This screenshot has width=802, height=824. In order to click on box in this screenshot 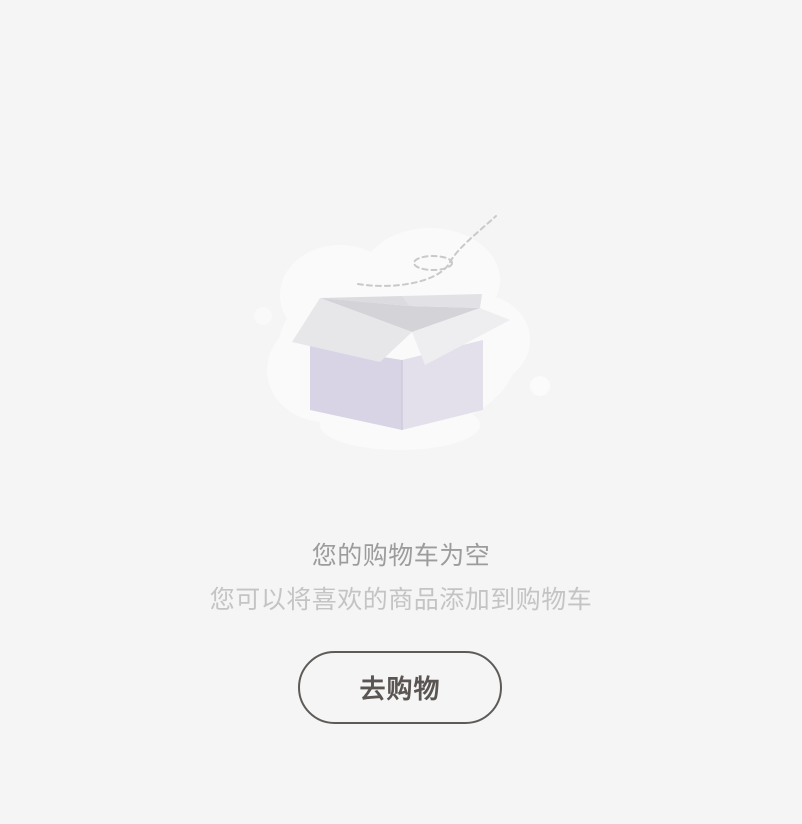, I will do `click(401, 362)`.